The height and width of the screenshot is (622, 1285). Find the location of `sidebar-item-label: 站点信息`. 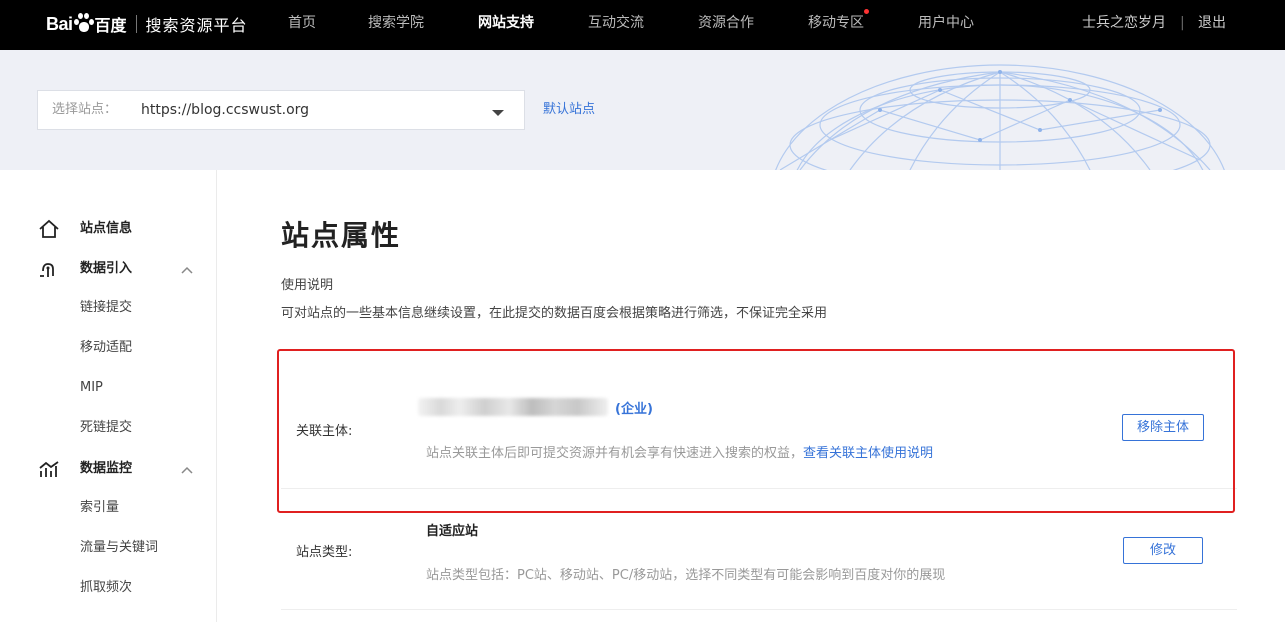

sidebar-item-label: 站点信息 is located at coordinates (106, 228).